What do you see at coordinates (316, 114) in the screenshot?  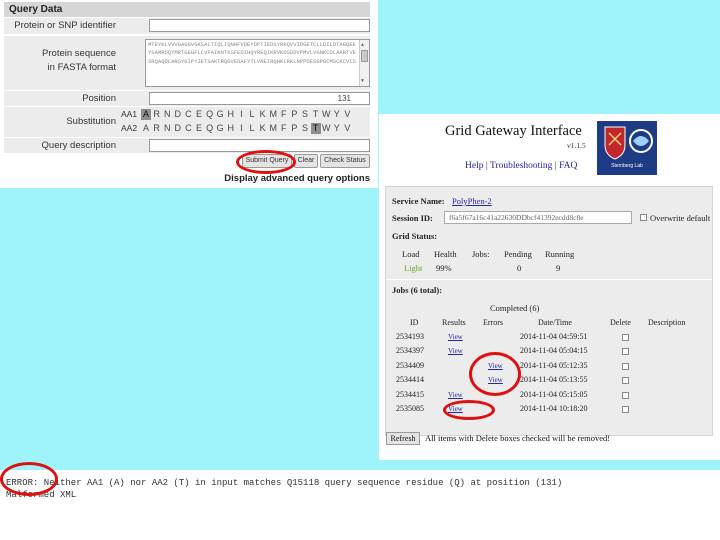 I see `aa1-residue: T` at bounding box center [316, 114].